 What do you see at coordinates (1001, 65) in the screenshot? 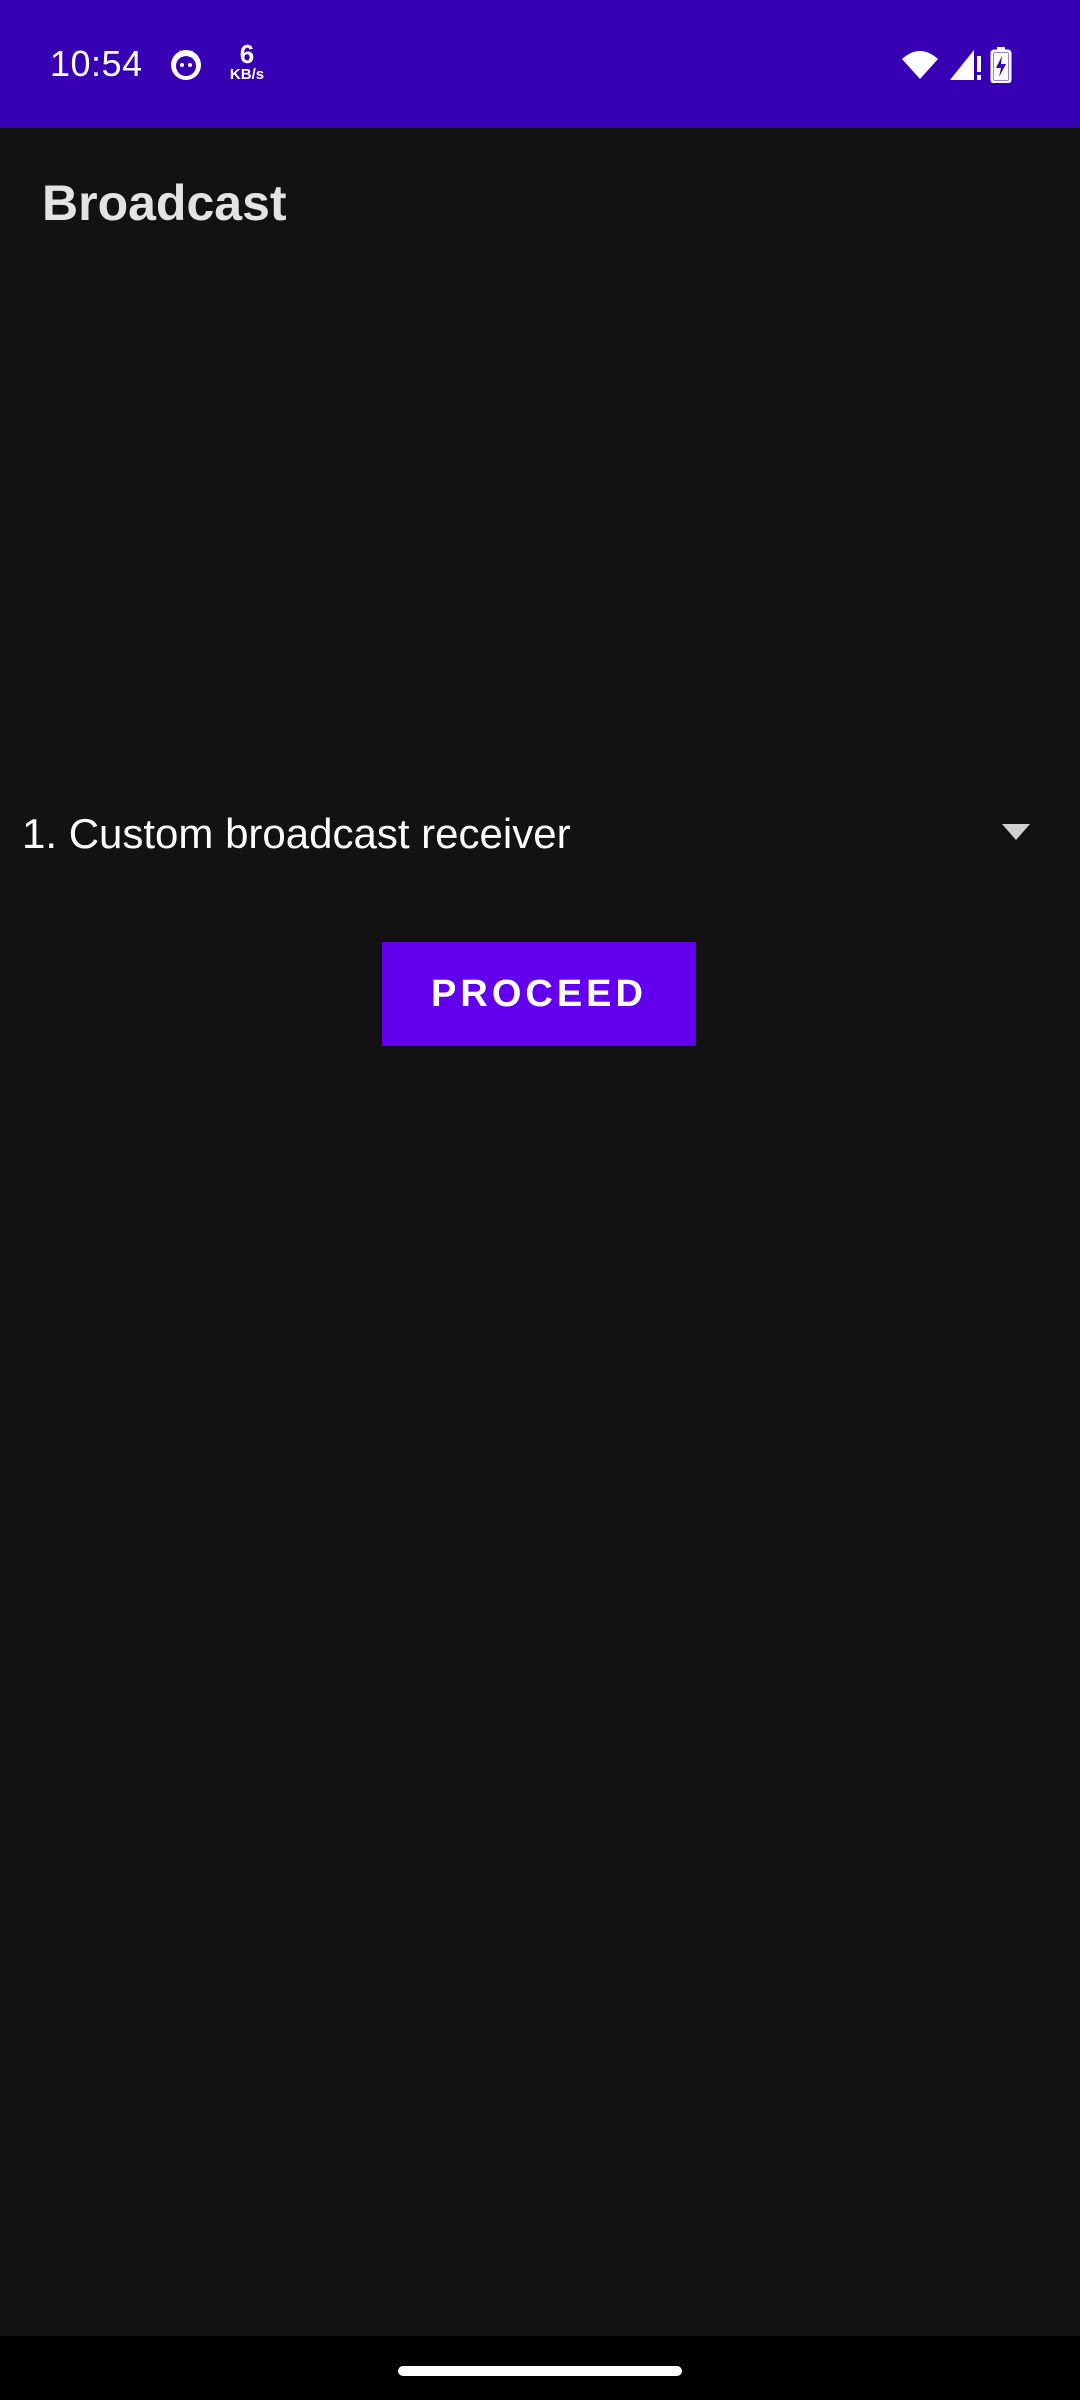
I see `battery-charging-icon` at bounding box center [1001, 65].